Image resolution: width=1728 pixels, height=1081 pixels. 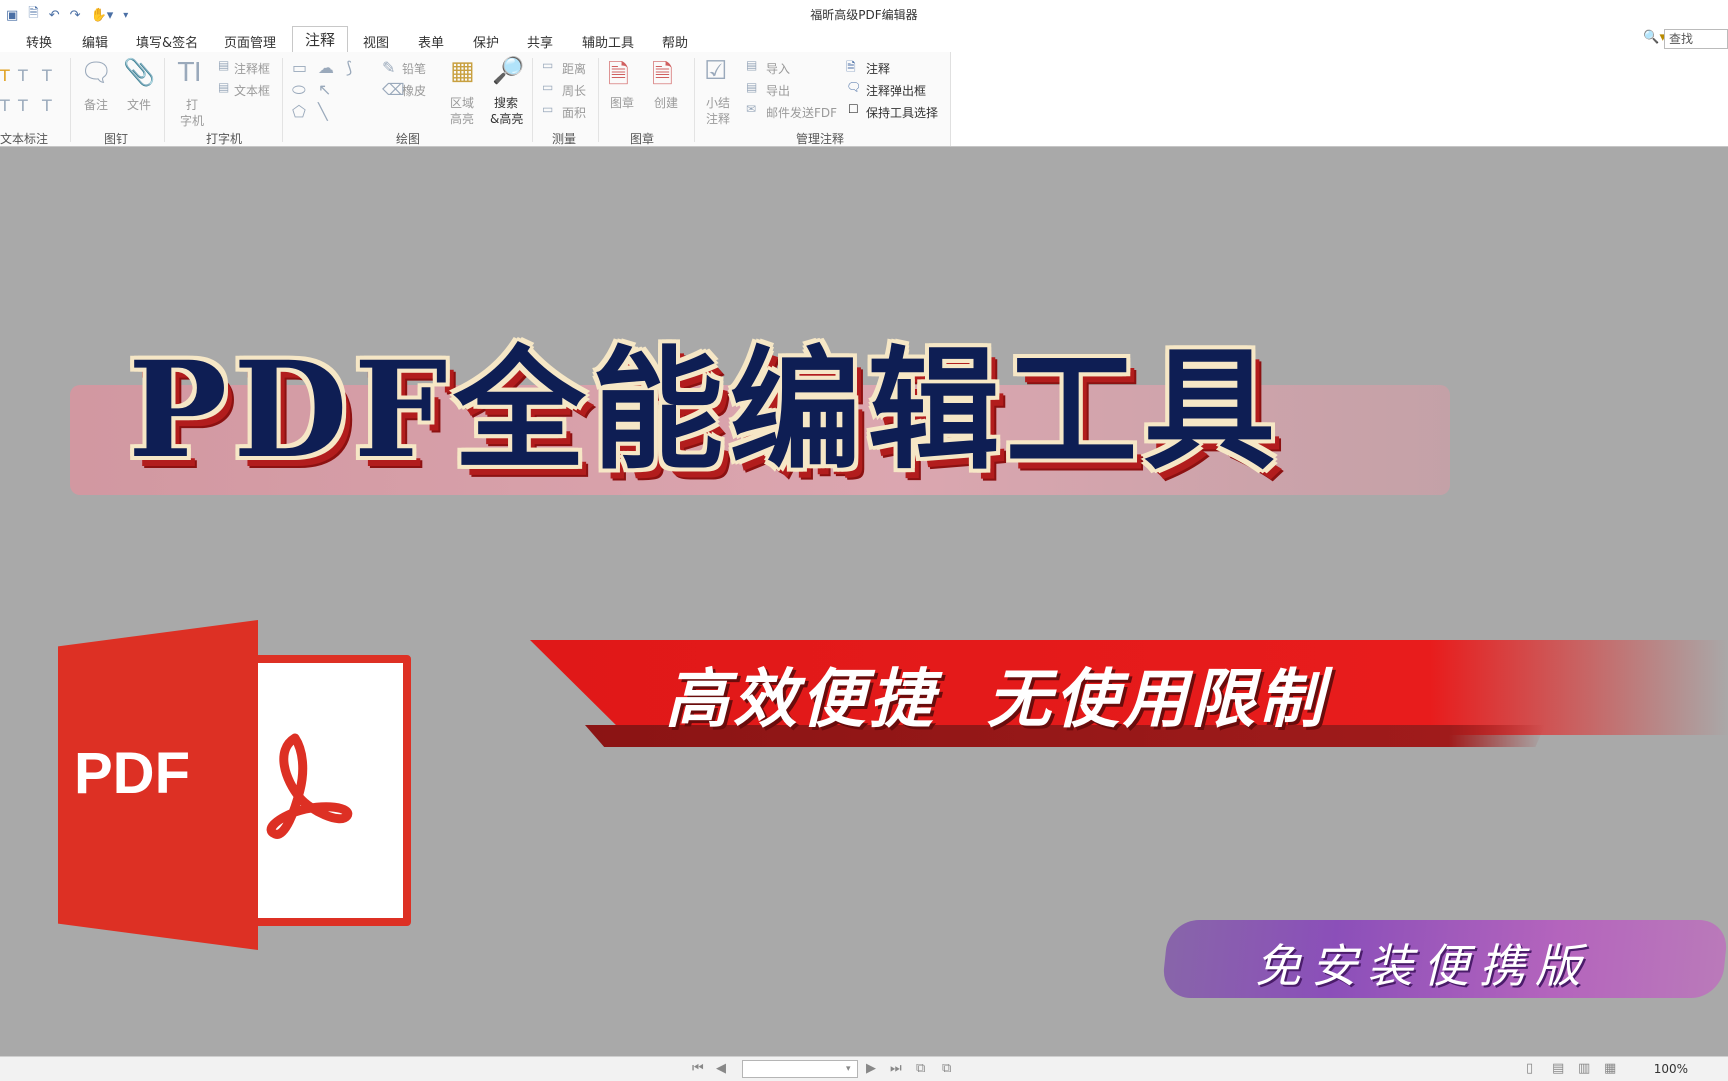 What do you see at coordinates (853, 87) in the screenshot?
I see `comment-popup-icon: 🗨` at bounding box center [853, 87].